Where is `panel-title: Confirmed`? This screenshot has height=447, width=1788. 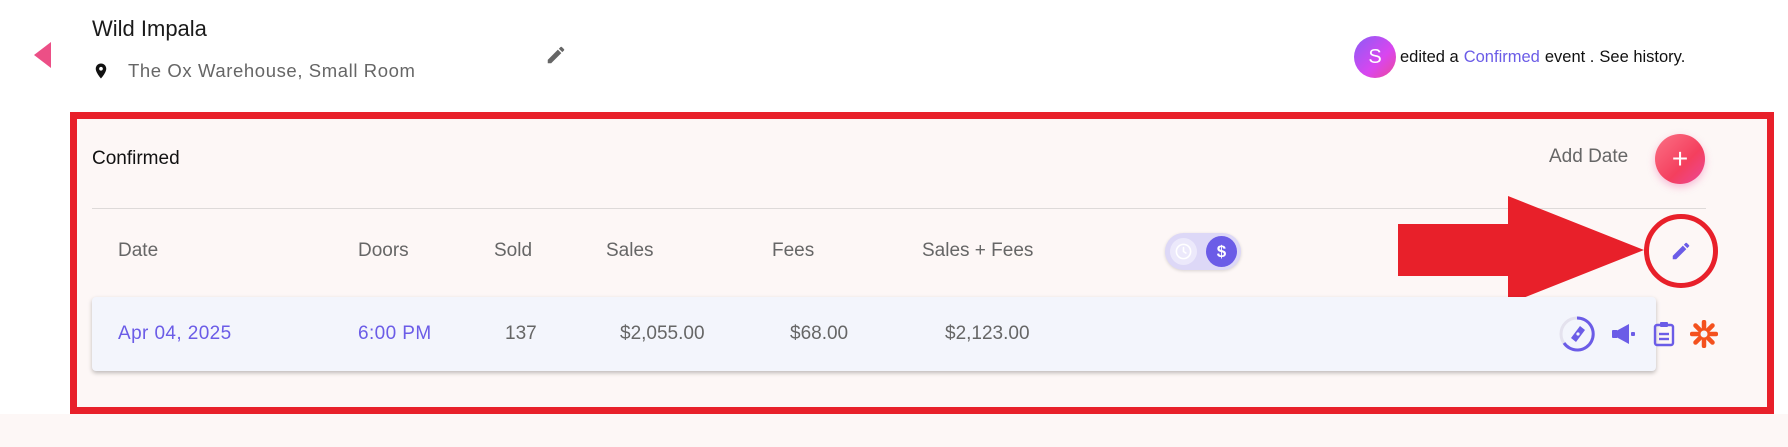
panel-title: Confirmed is located at coordinates (136, 158).